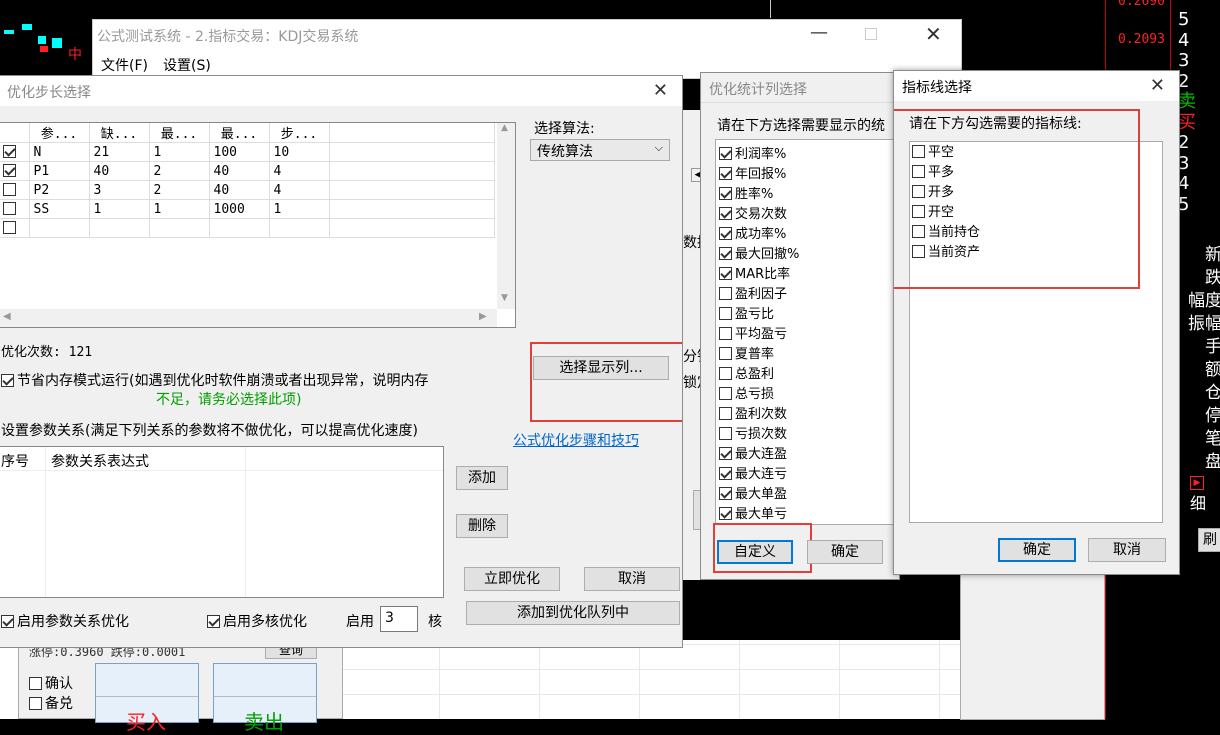 This screenshot has width=1220, height=735. I want to click on table-row: N 21 1 100 10, so click(247, 152).